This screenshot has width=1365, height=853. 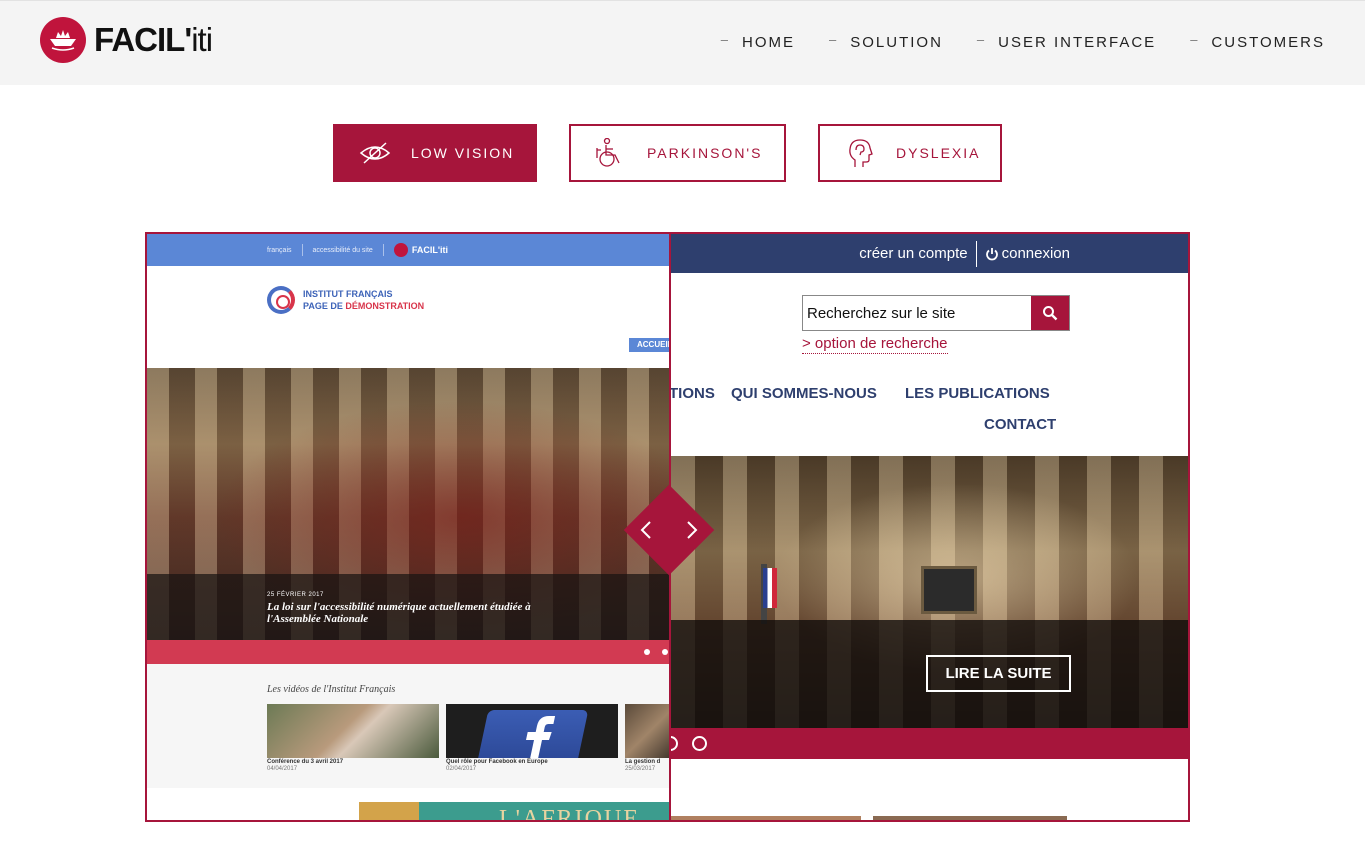 I want to click on nav-customers: – CUSTOMERS, so click(x=1257, y=41).